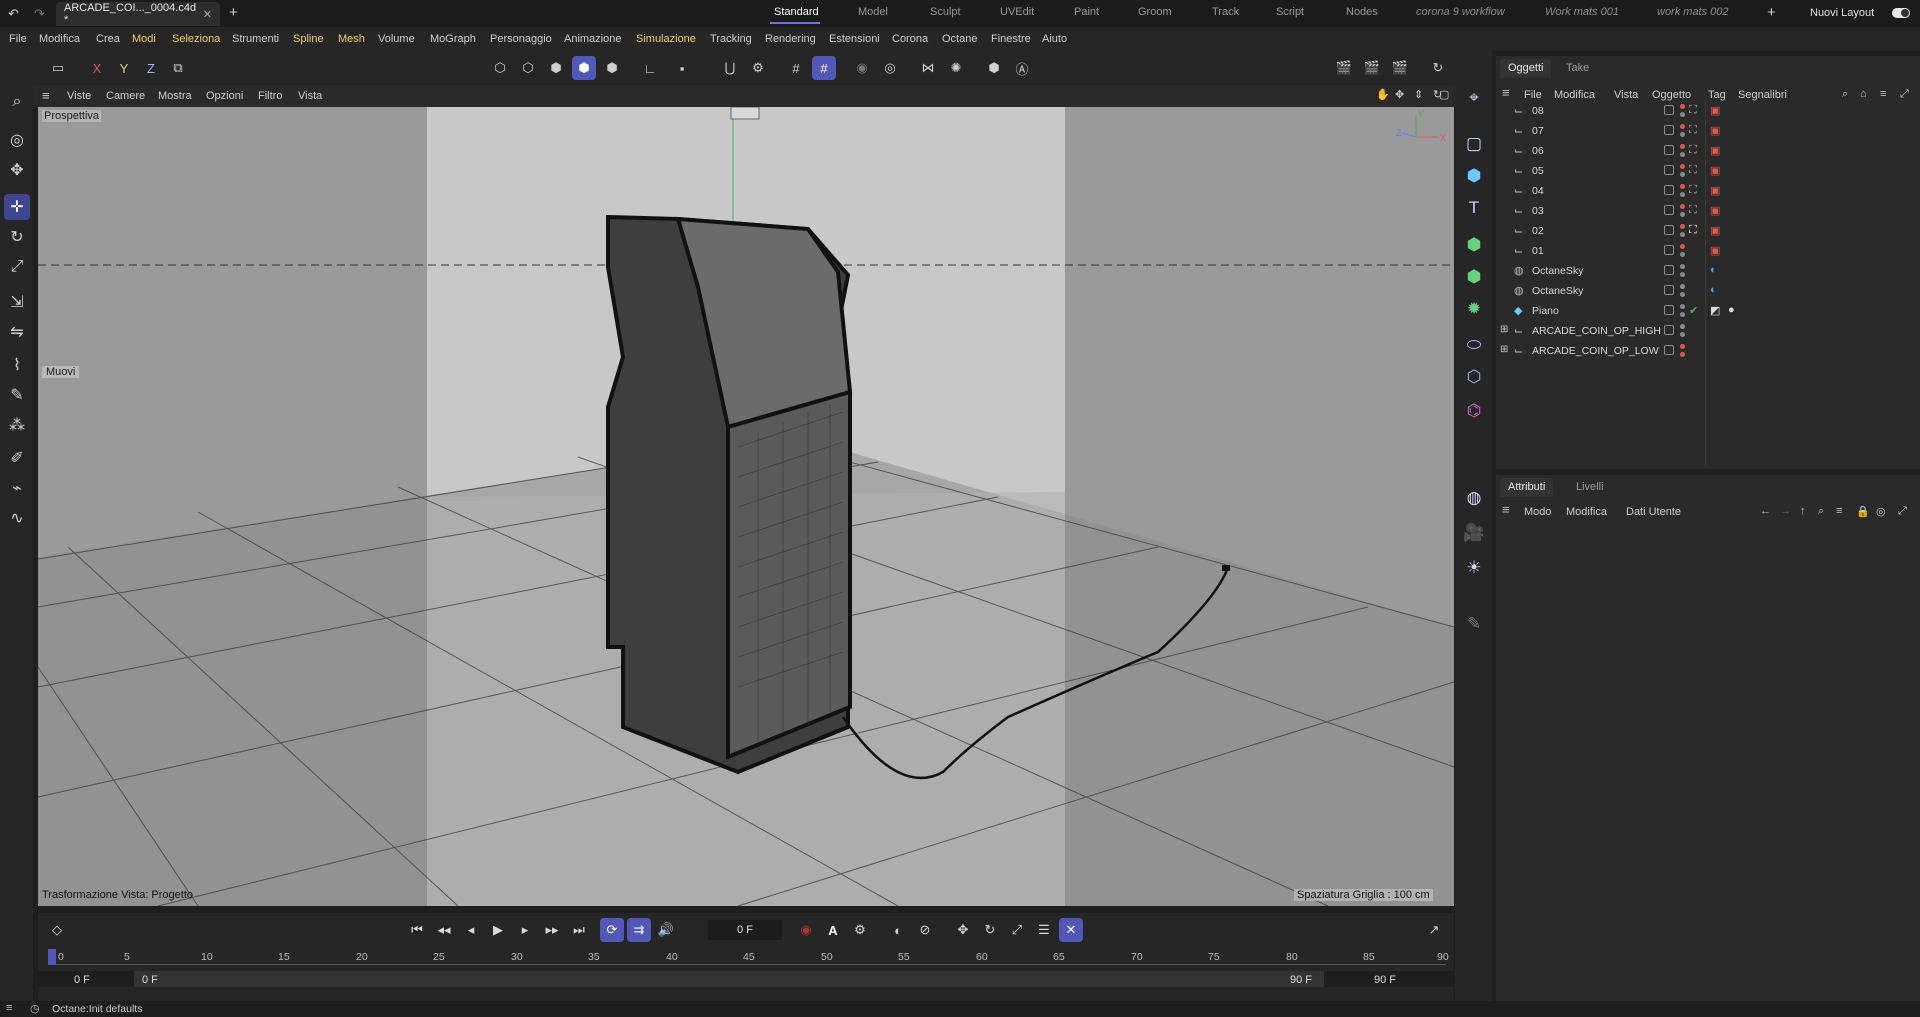 This screenshot has height=1017, width=1920. Describe the element at coordinates (1444, 94) in the screenshot. I see `maximize-view-icon: ▢` at that location.